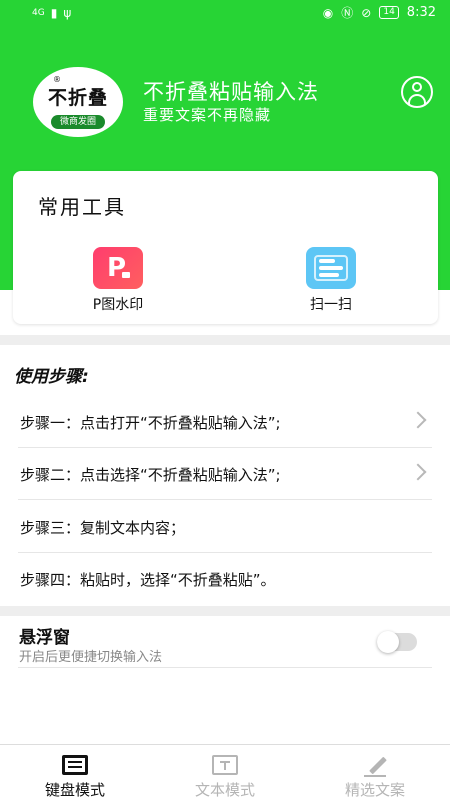 The width and height of the screenshot is (450, 800). I want to click on tool-label-scan: 扫一扫, so click(331, 305).